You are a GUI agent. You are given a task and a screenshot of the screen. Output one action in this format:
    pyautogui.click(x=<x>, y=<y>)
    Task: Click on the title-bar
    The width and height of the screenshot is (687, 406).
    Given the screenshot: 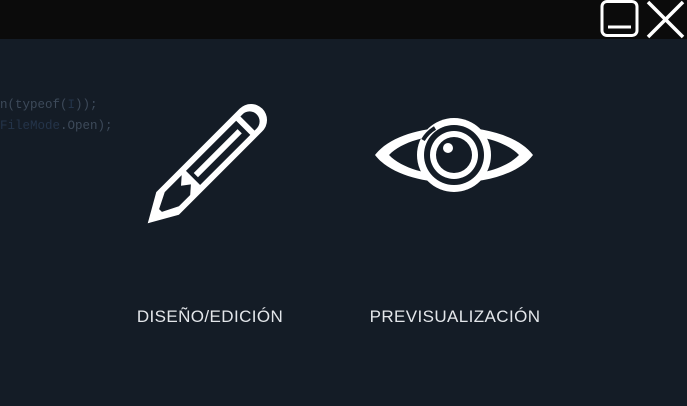 What is the action you would take?
    pyautogui.click(x=343, y=19)
    